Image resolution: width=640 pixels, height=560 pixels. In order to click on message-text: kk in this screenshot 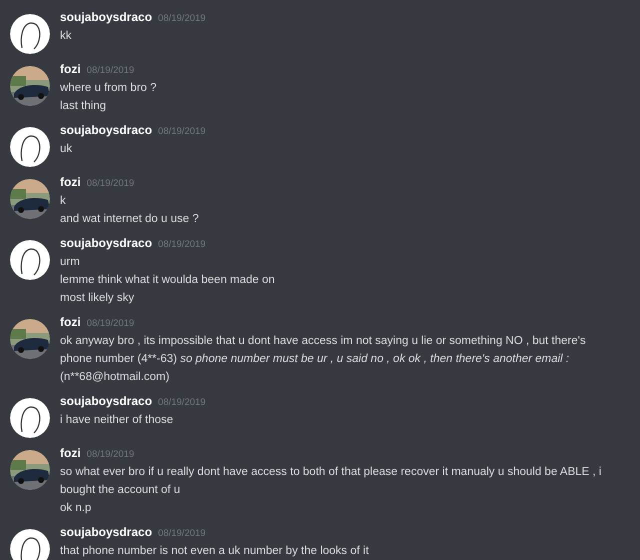, I will do `click(66, 36)`.